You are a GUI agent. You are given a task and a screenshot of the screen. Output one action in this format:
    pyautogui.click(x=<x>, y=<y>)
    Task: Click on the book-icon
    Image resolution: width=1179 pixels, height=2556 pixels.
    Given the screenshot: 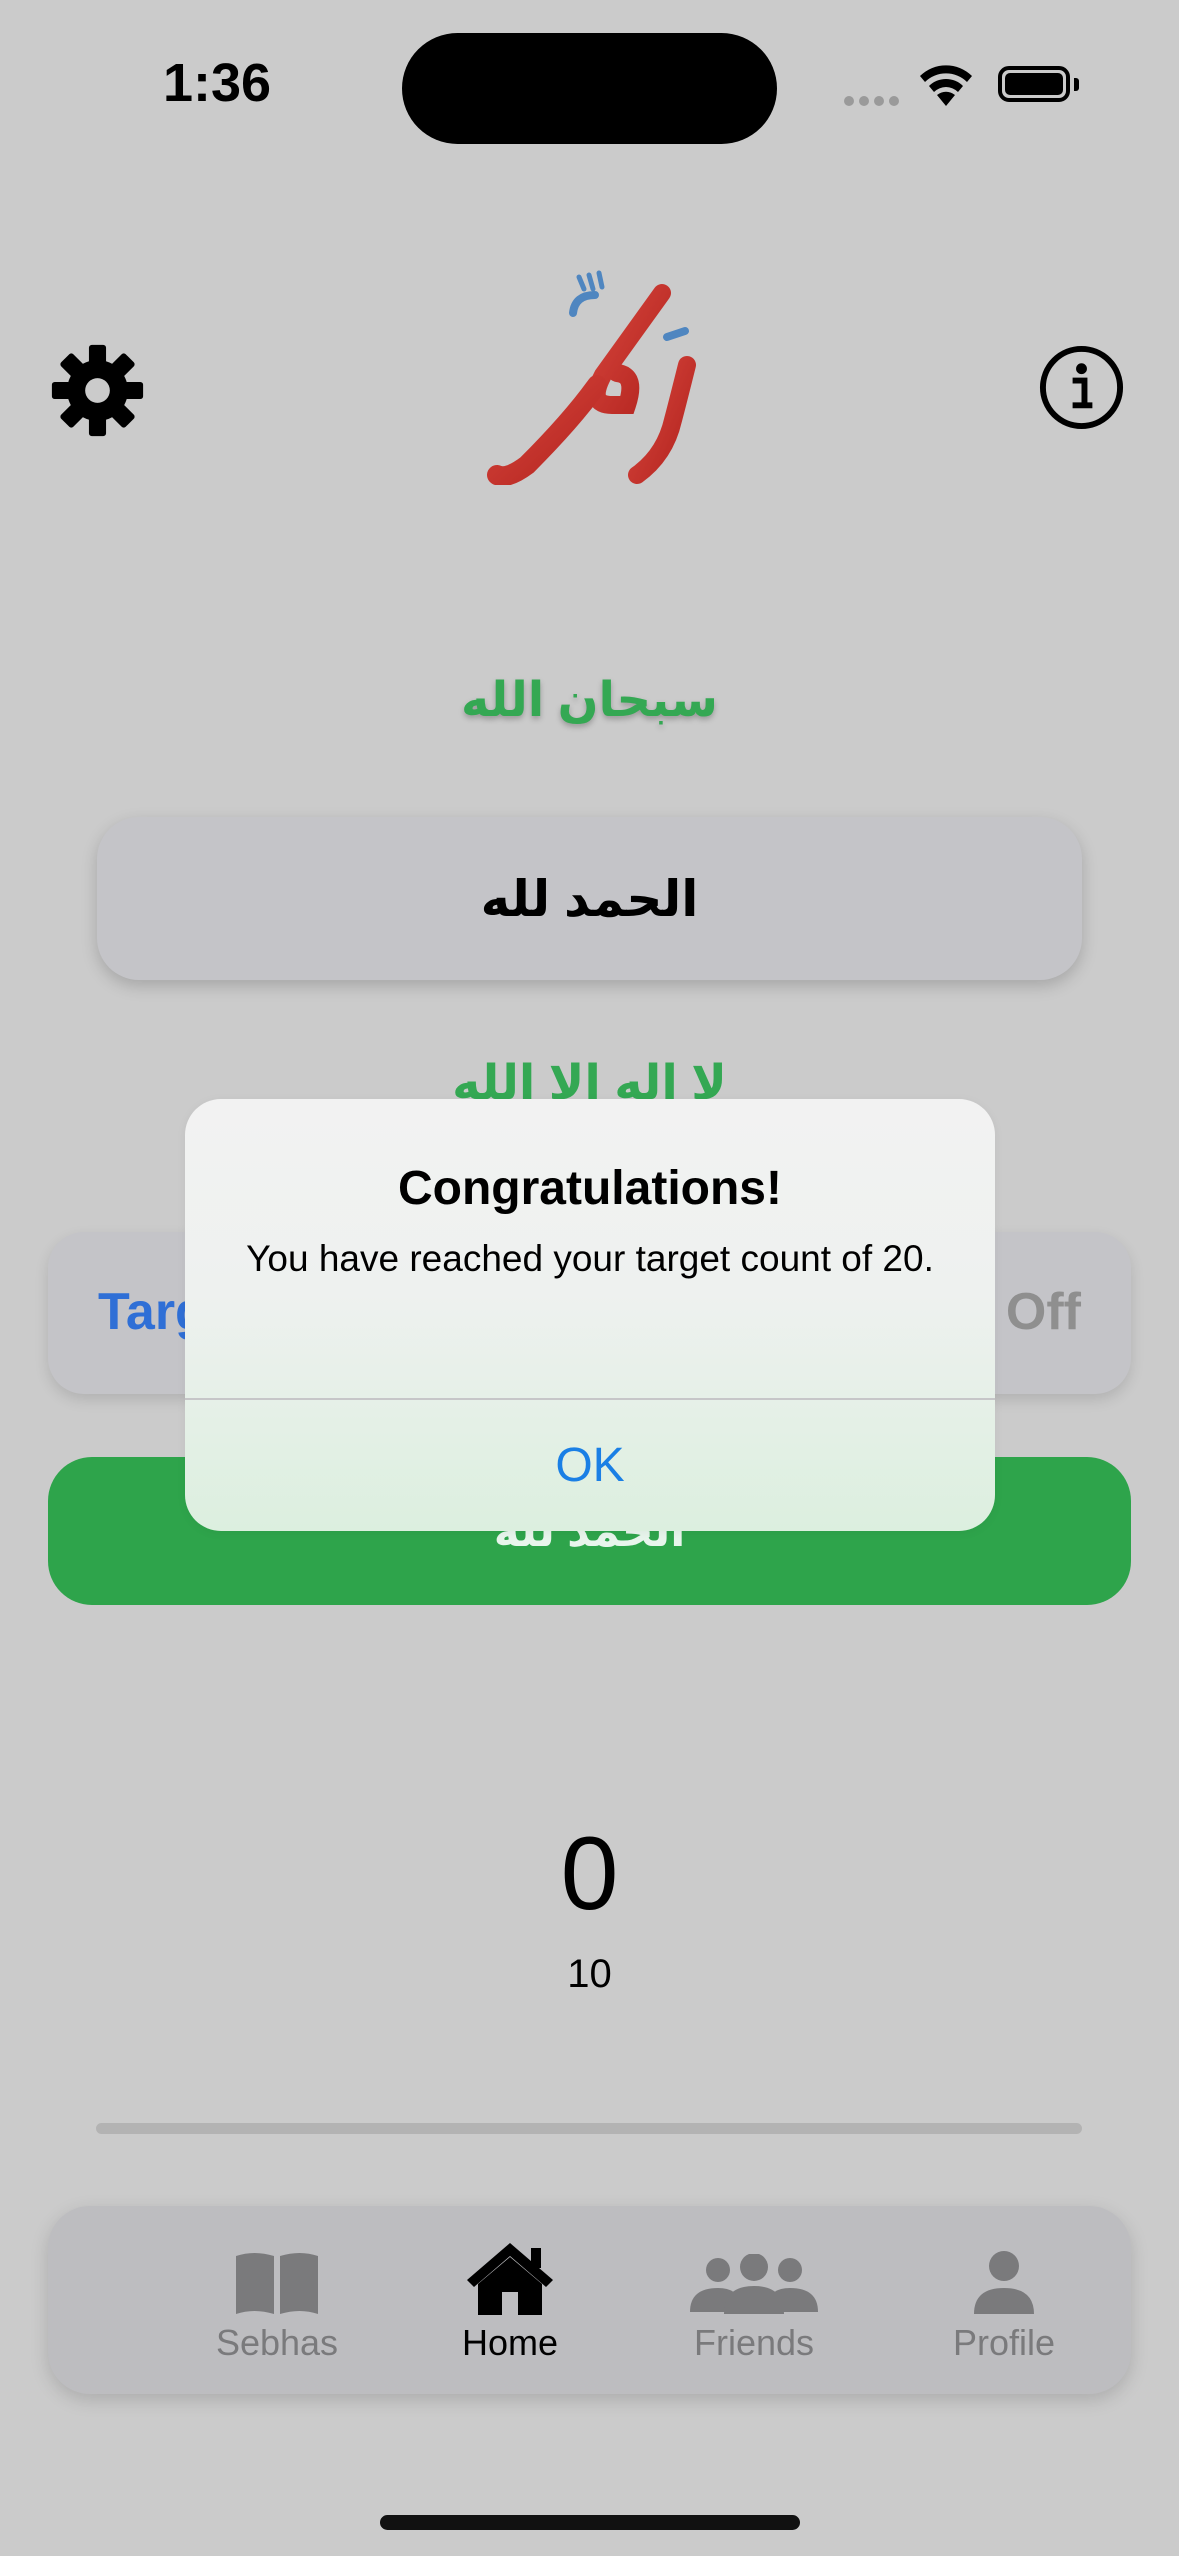 What is the action you would take?
    pyautogui.click(x=277, y=2283)
    